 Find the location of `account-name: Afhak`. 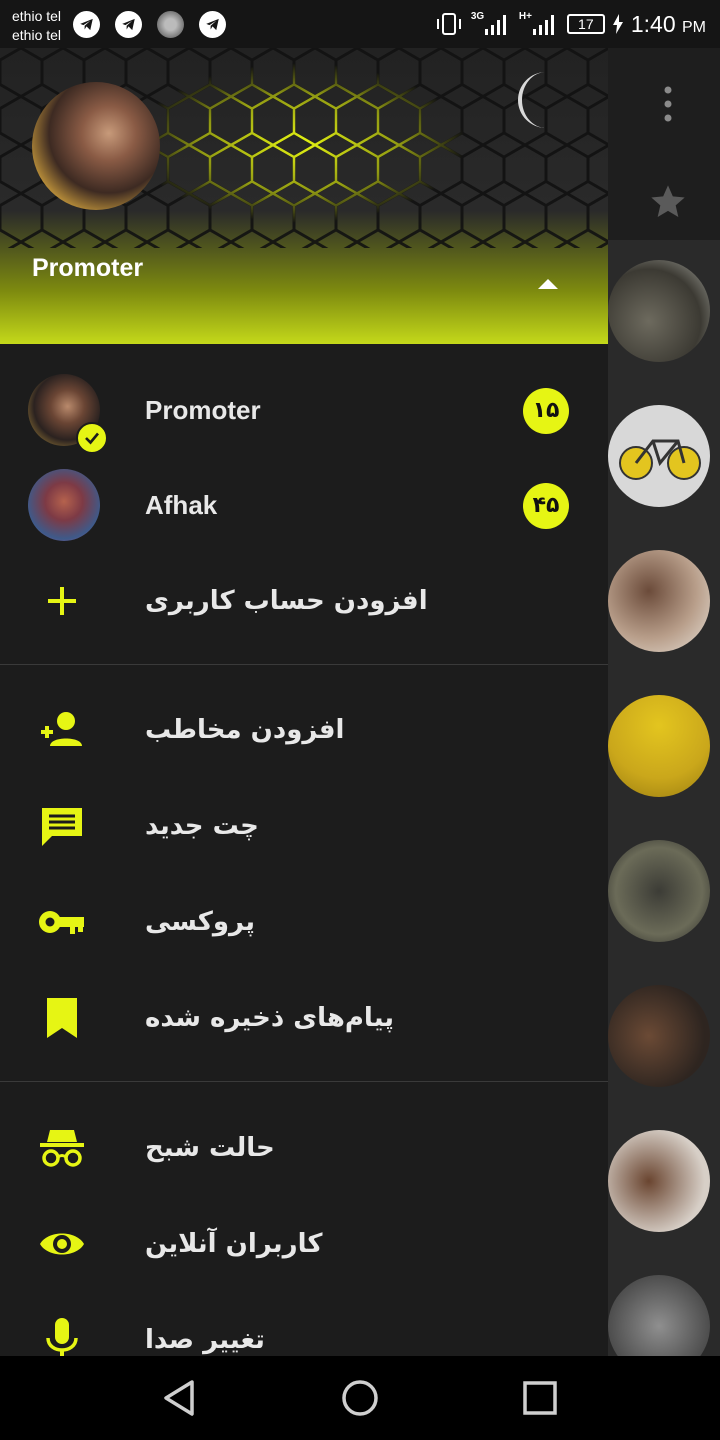

account-name: Afhak is located at coordinates (181, 505).